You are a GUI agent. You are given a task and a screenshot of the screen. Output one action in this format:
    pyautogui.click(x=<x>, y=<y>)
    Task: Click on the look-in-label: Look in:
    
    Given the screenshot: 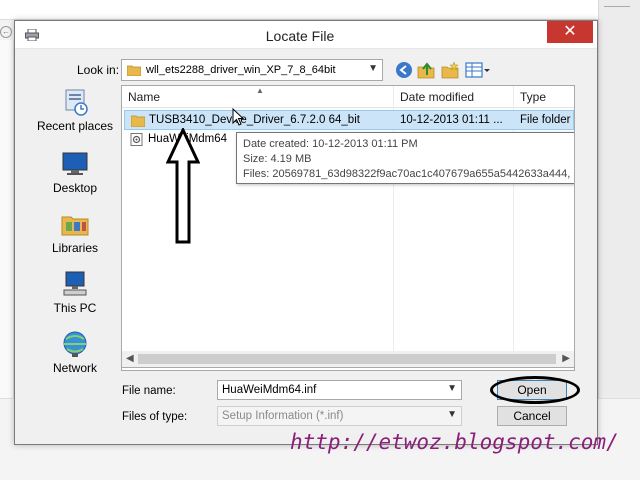 What is the action you would take?
    pyautogui.click(x=98, y=70)
    